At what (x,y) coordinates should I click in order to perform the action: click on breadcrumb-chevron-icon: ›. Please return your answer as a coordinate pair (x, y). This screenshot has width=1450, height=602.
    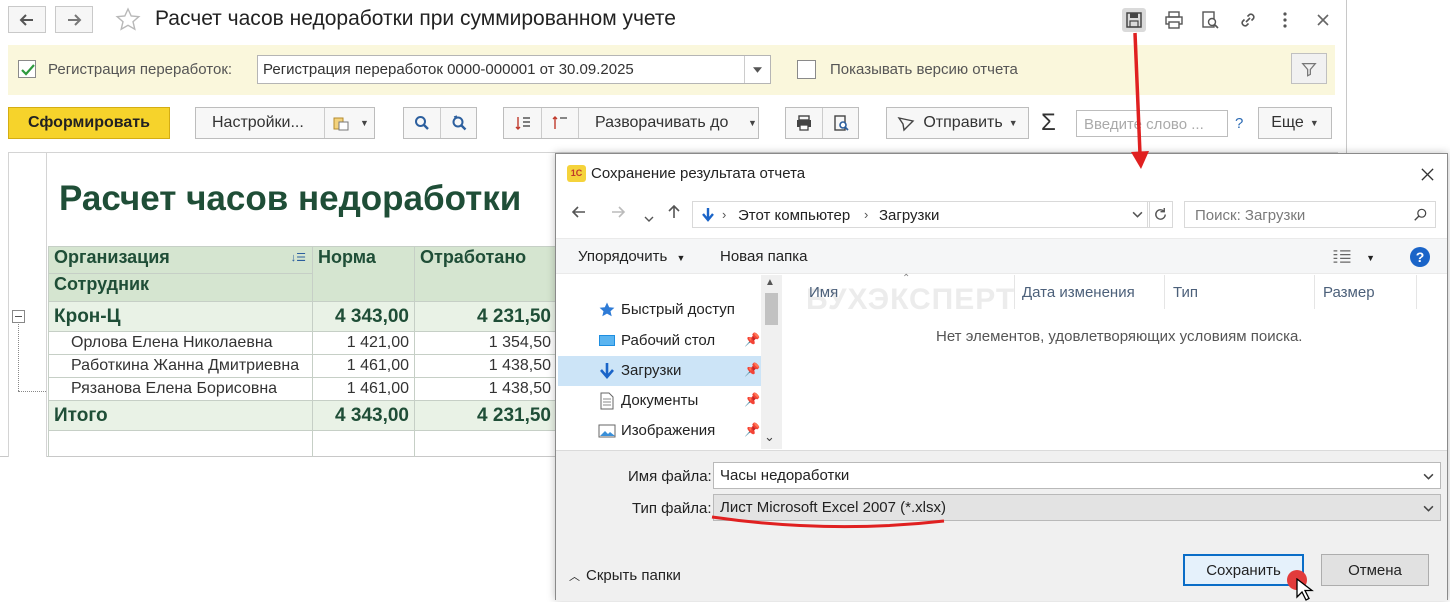
    Looking at the image, I should click on (866, 214).